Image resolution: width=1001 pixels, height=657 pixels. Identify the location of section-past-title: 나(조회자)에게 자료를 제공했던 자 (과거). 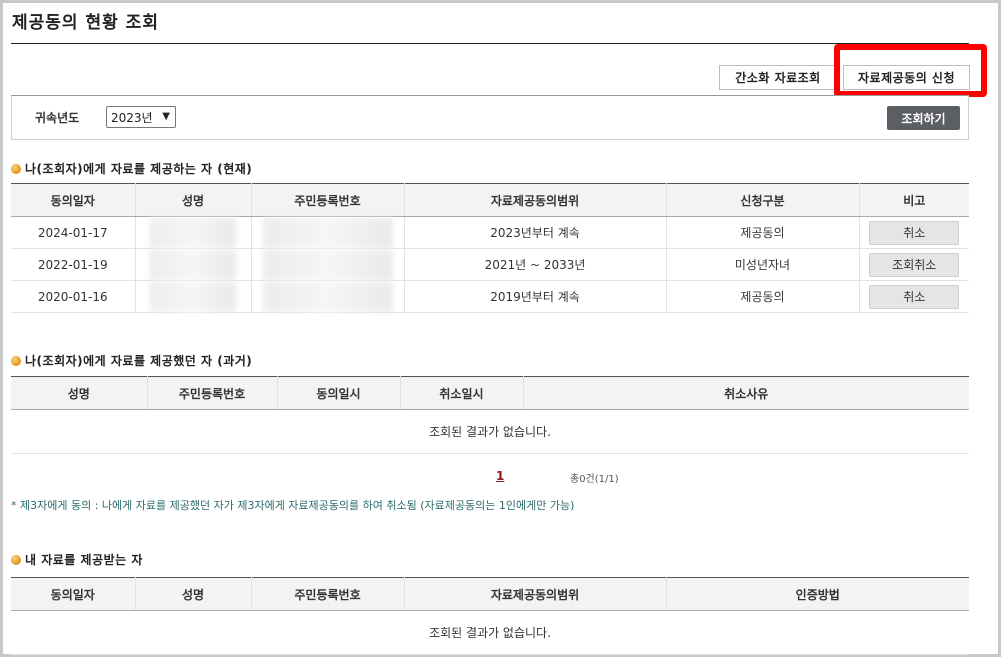
(131, 360).